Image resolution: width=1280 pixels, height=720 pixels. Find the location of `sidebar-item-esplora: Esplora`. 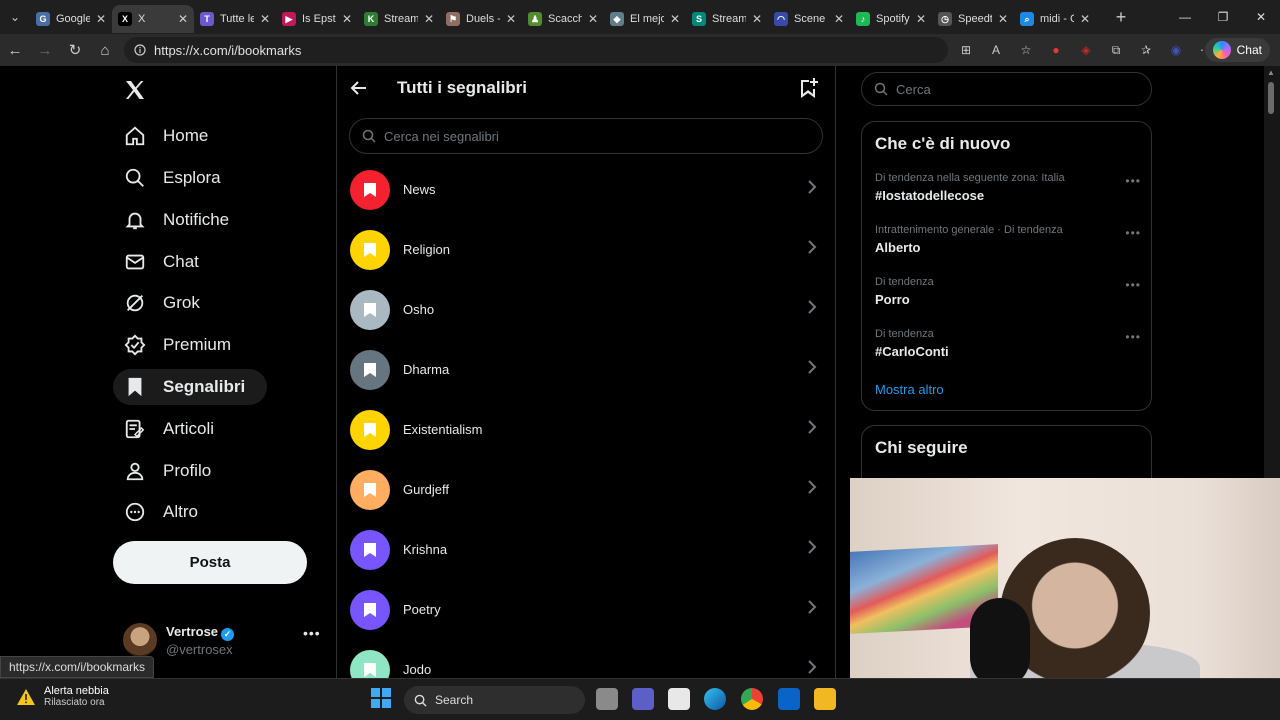

sidebar-item-esplora: Esplora is located at coordinates (178, 178).